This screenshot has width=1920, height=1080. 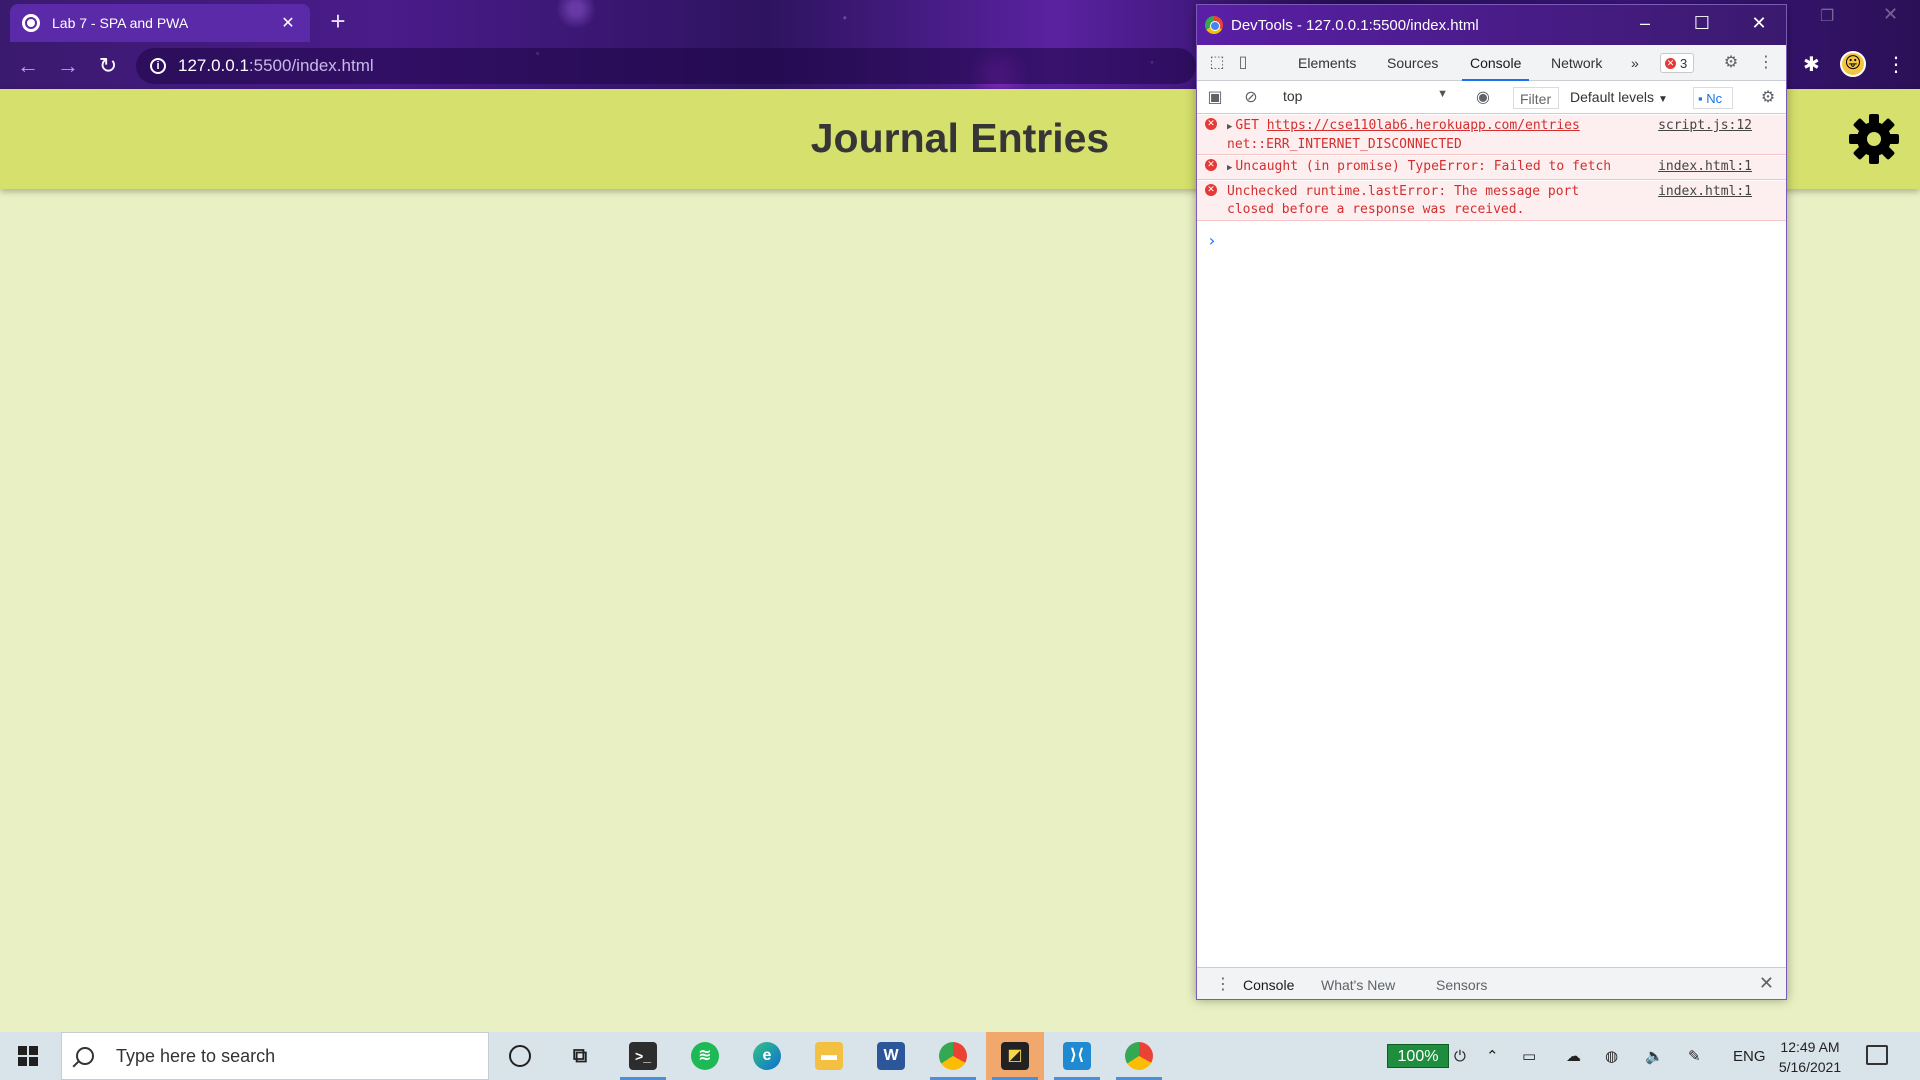 What do you see at coordinates (213, 65) in the screenshot?
I see `url-host: 127.0.0.1` at bounding box center [213, 65].